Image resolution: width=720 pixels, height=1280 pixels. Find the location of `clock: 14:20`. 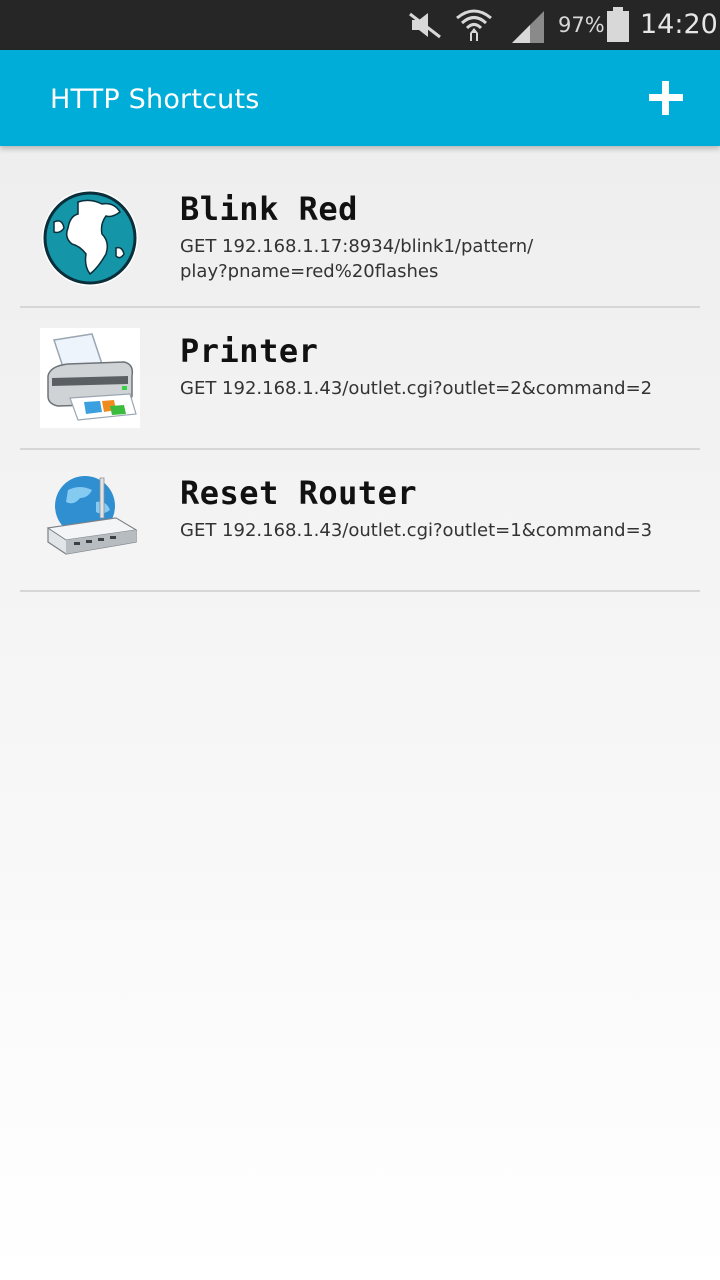

clock: 14:20 is located at coordinates (679, 24).